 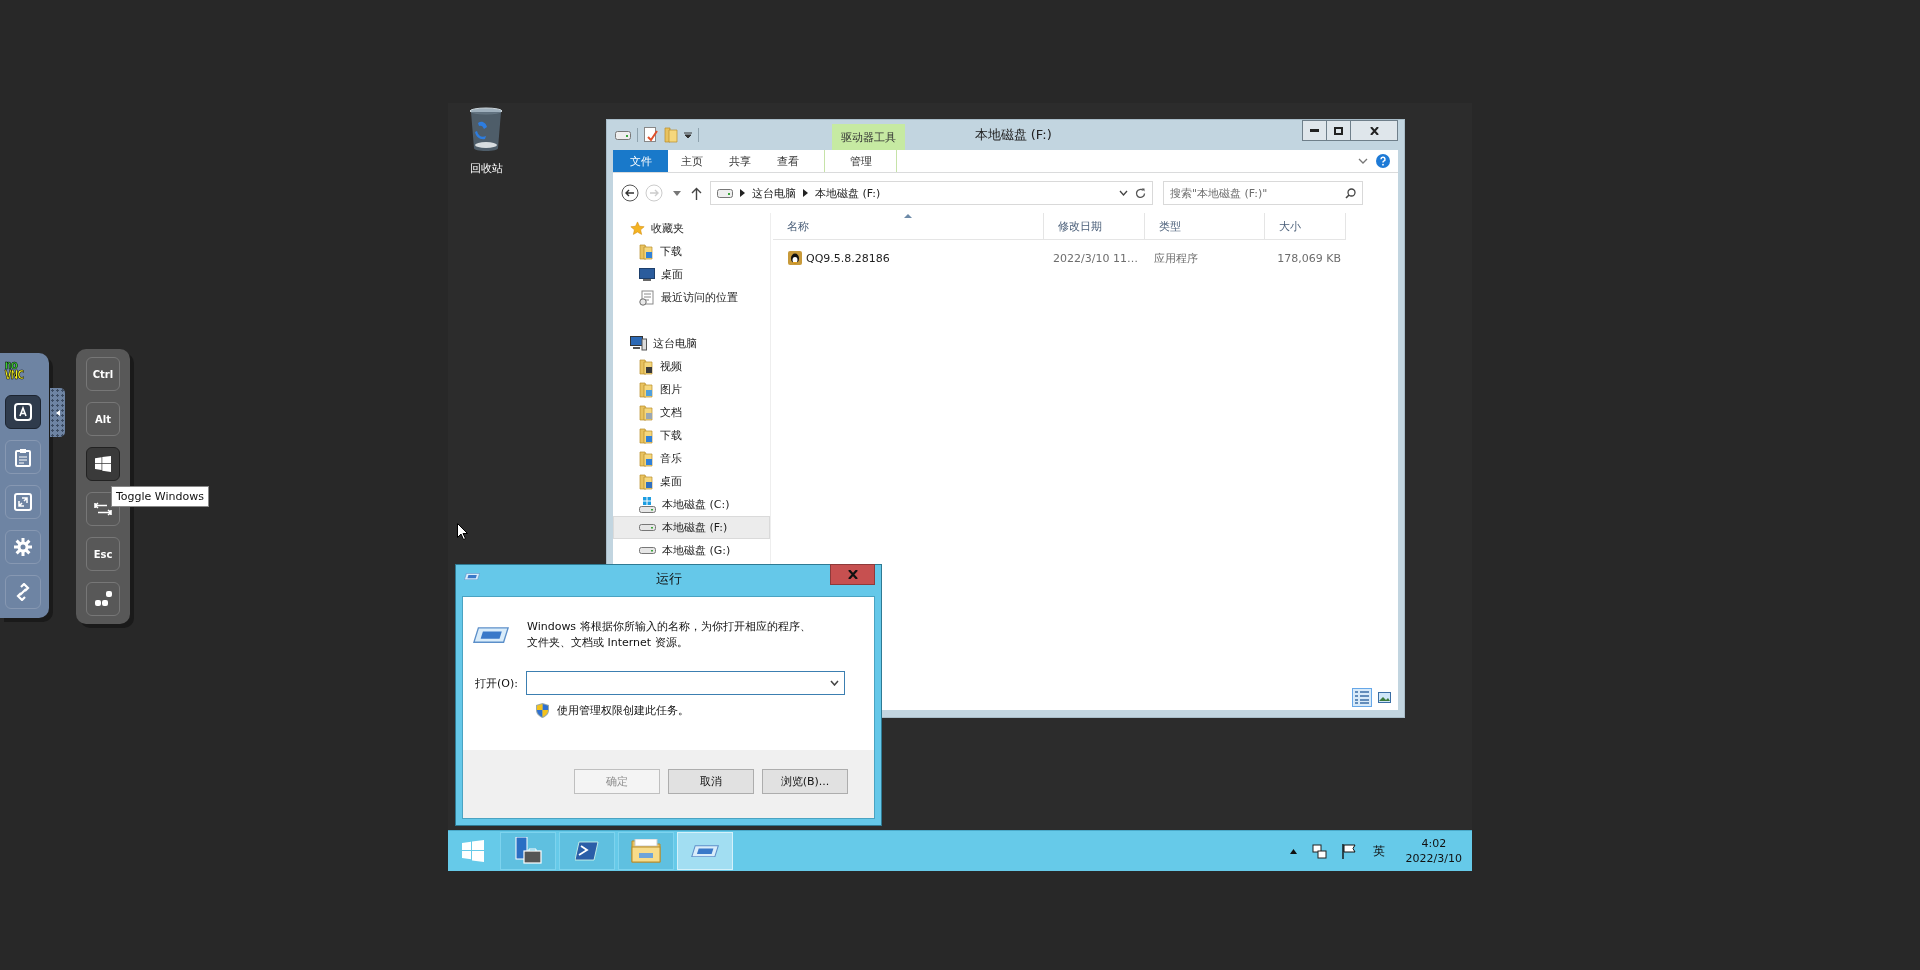 What do you see at coordinates (623, 710) in the screenshot?
I see `admin-note: 使用管理权限创建此任务。` at bounding box center [623, 710].